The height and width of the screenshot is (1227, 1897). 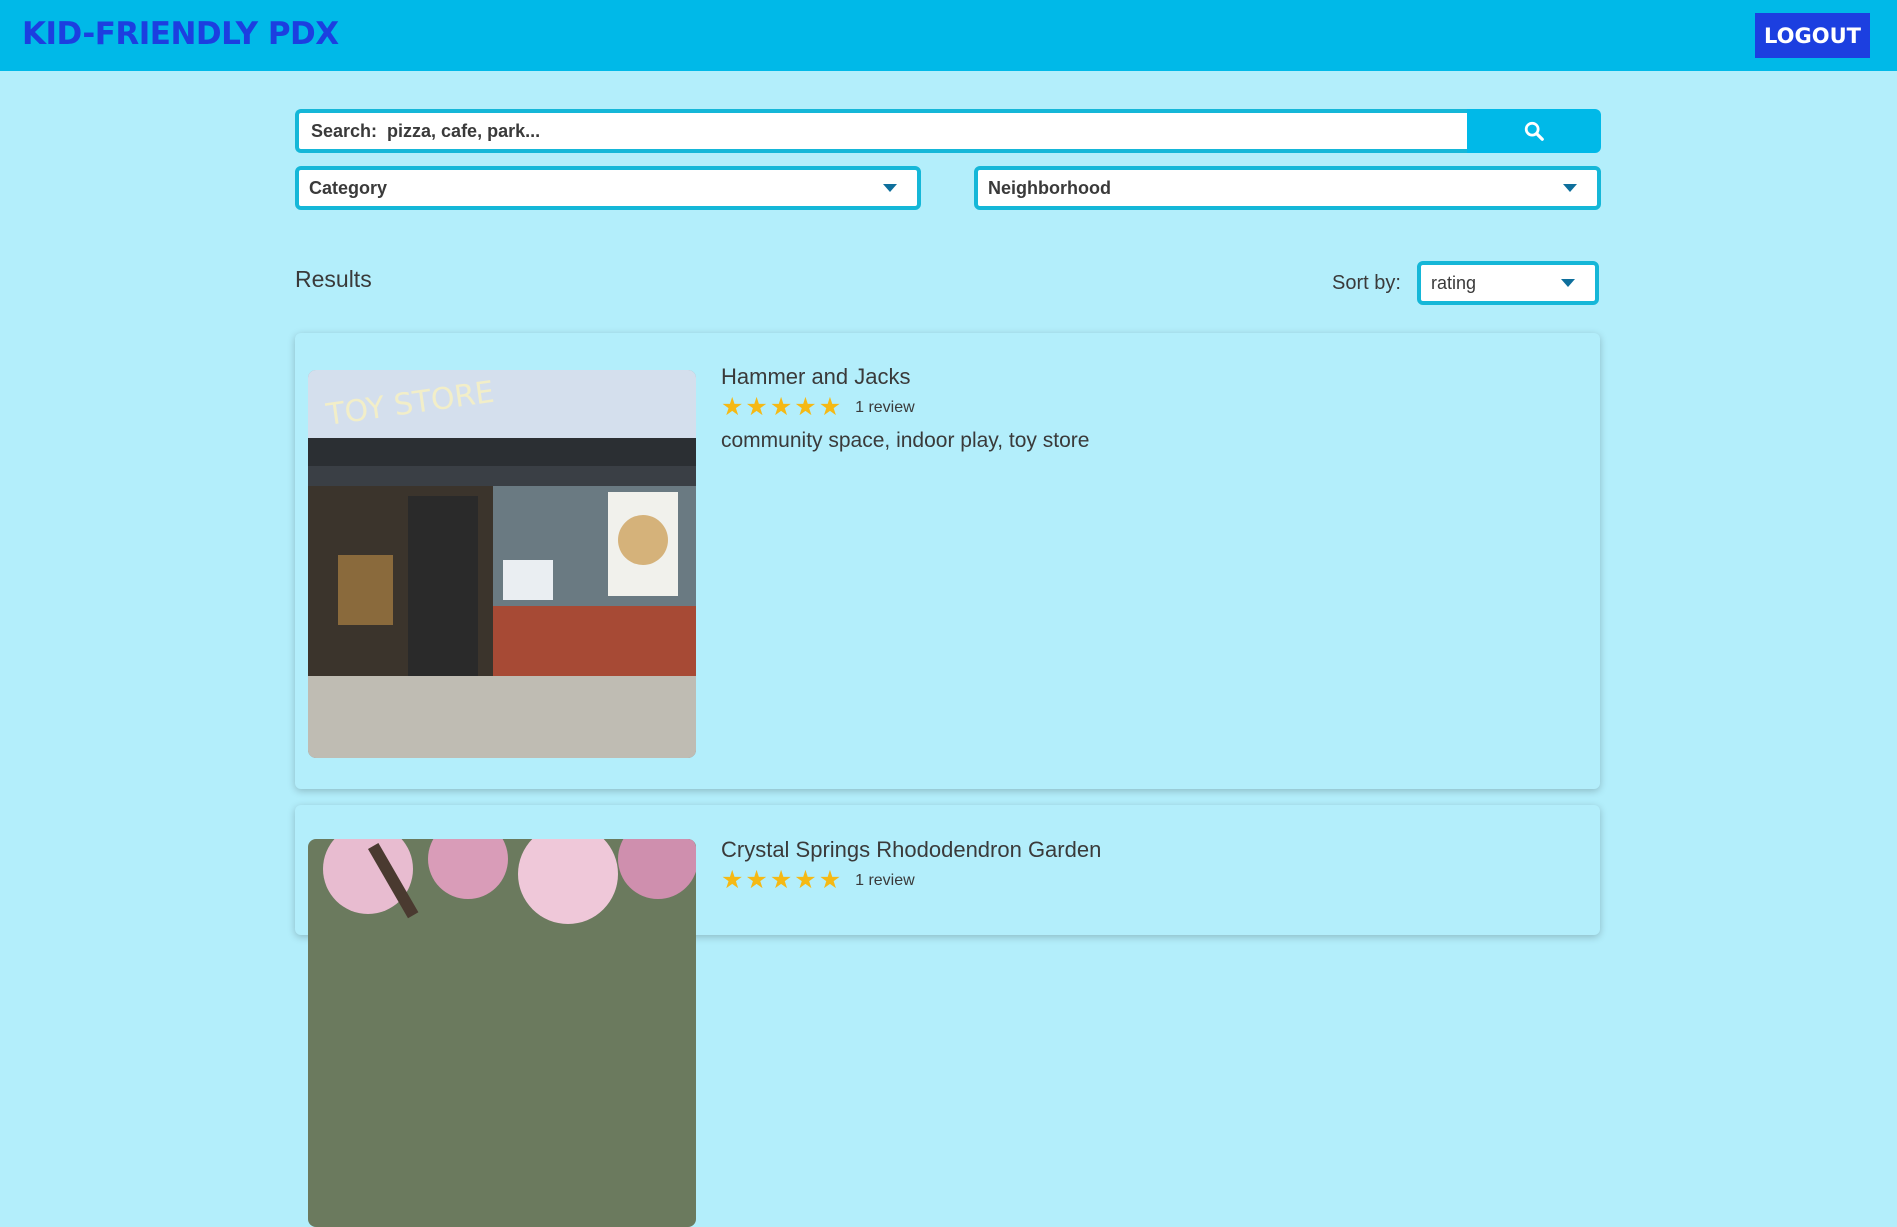 What do you see at coordinates (1508, 283) in the screenshot?
I see `sort-select: rating` at bounding box center [1508, 283].